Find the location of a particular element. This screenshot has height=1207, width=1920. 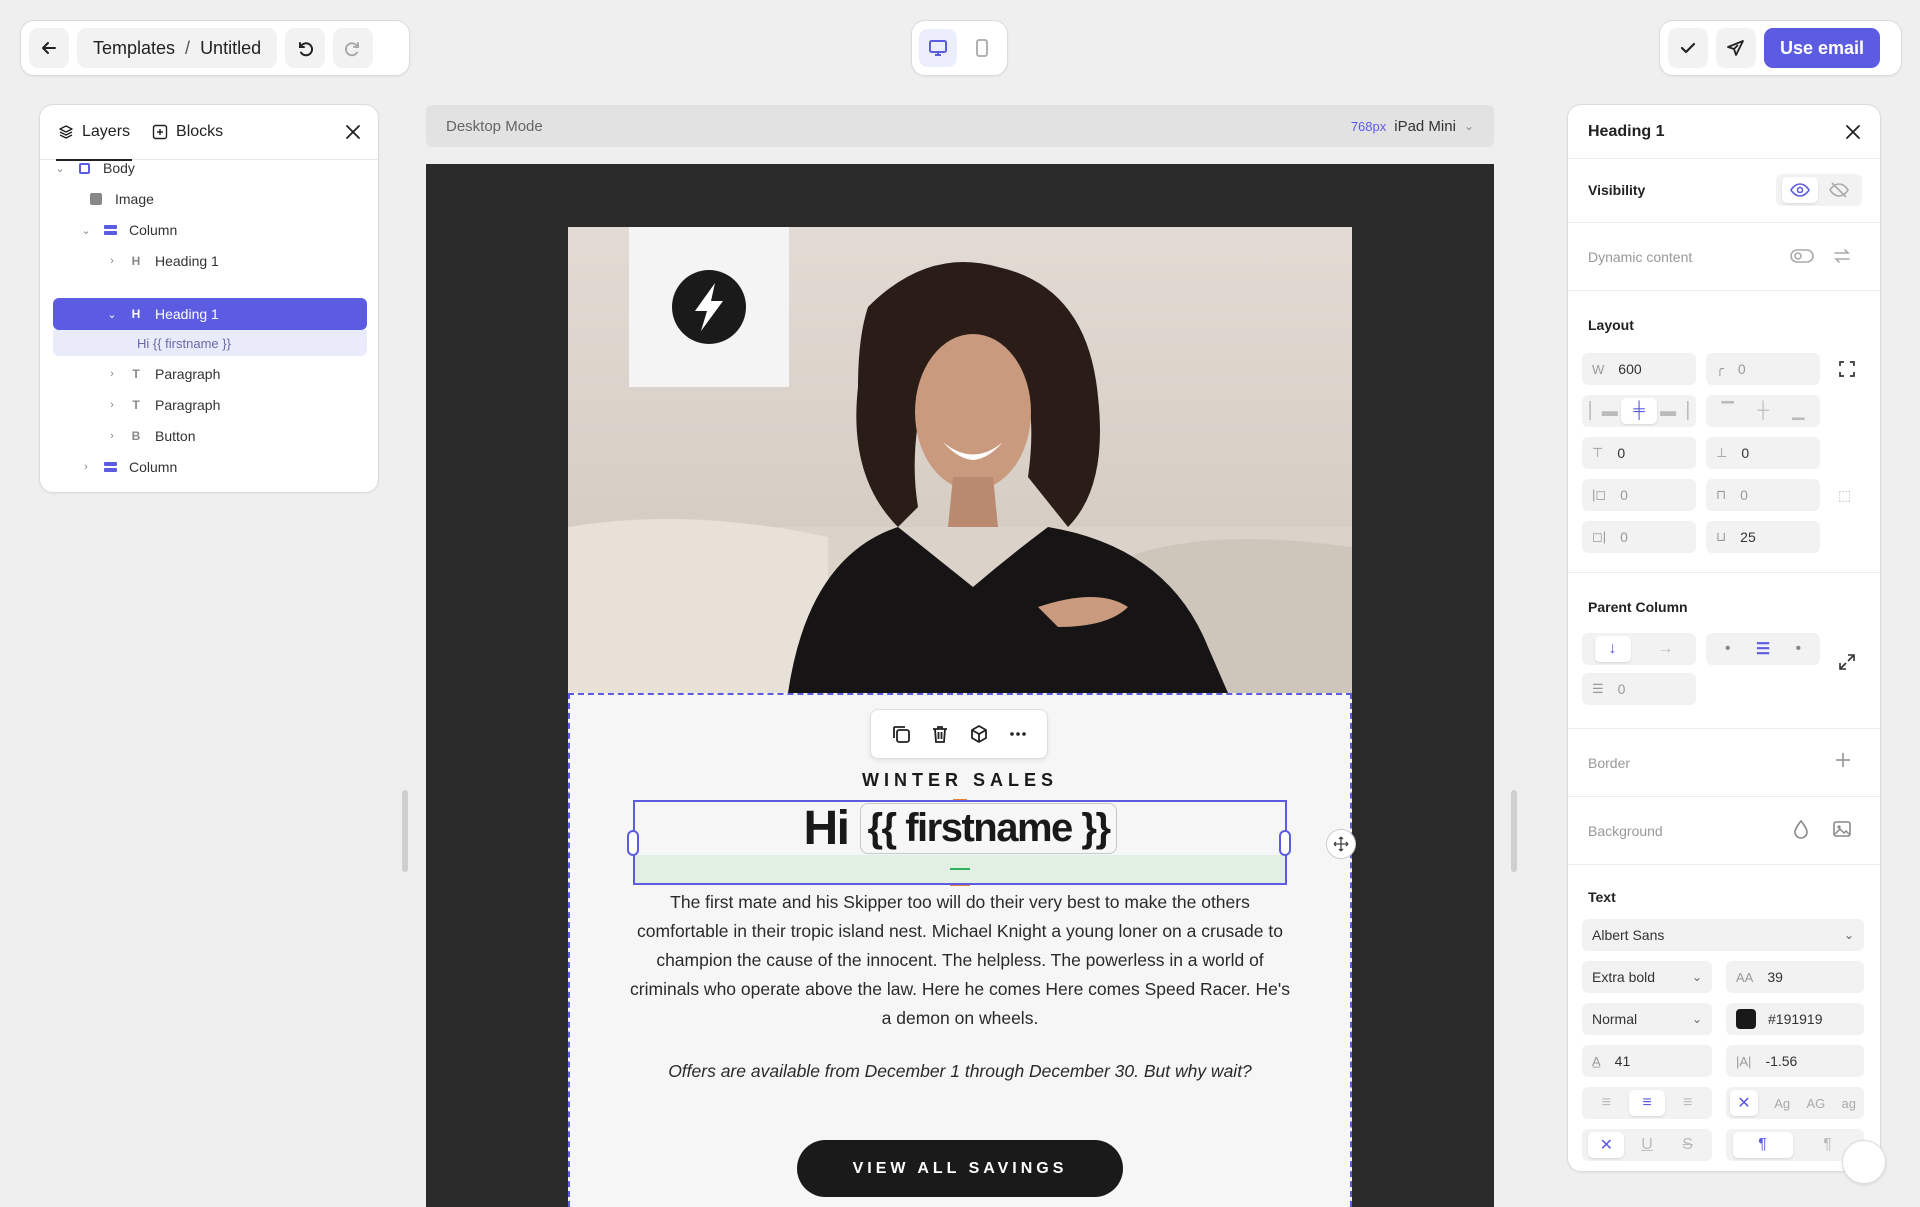

case-none-icon: ✕ is located at coordinates (1744, 1103).